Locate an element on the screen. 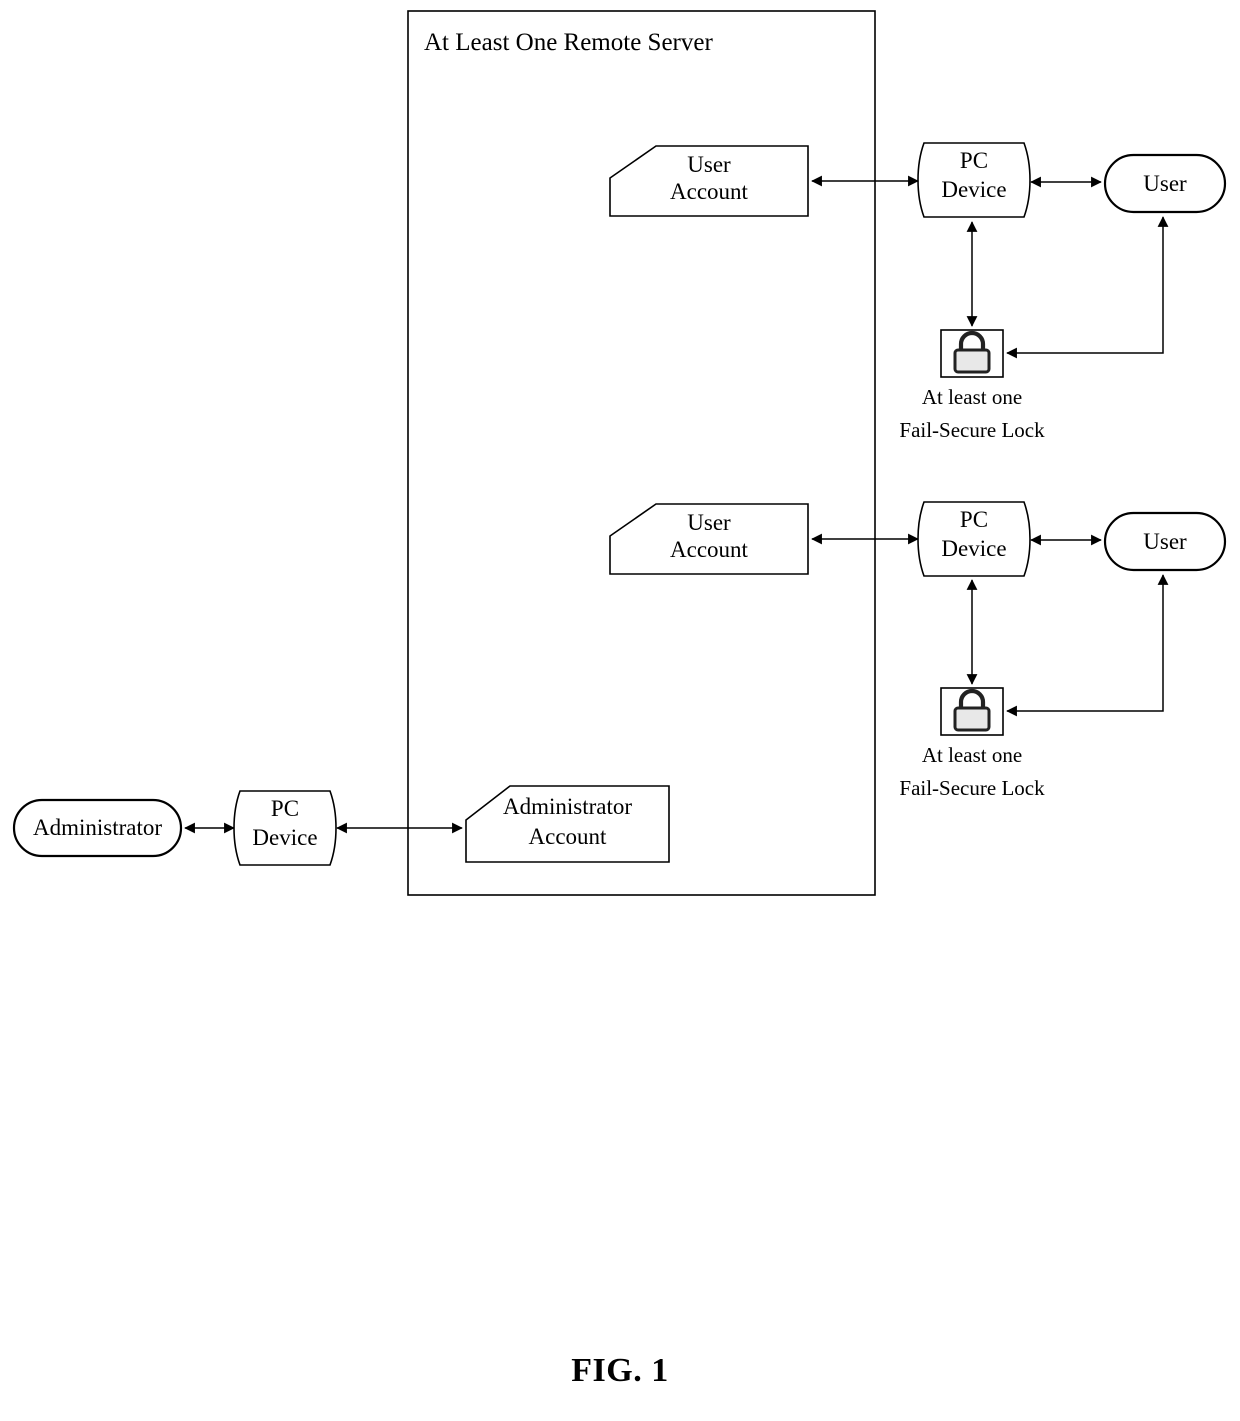 Image resolution: width=1240 pixels, height=1421 pixels. user-1-shape is located at coordinates (1165, 183).